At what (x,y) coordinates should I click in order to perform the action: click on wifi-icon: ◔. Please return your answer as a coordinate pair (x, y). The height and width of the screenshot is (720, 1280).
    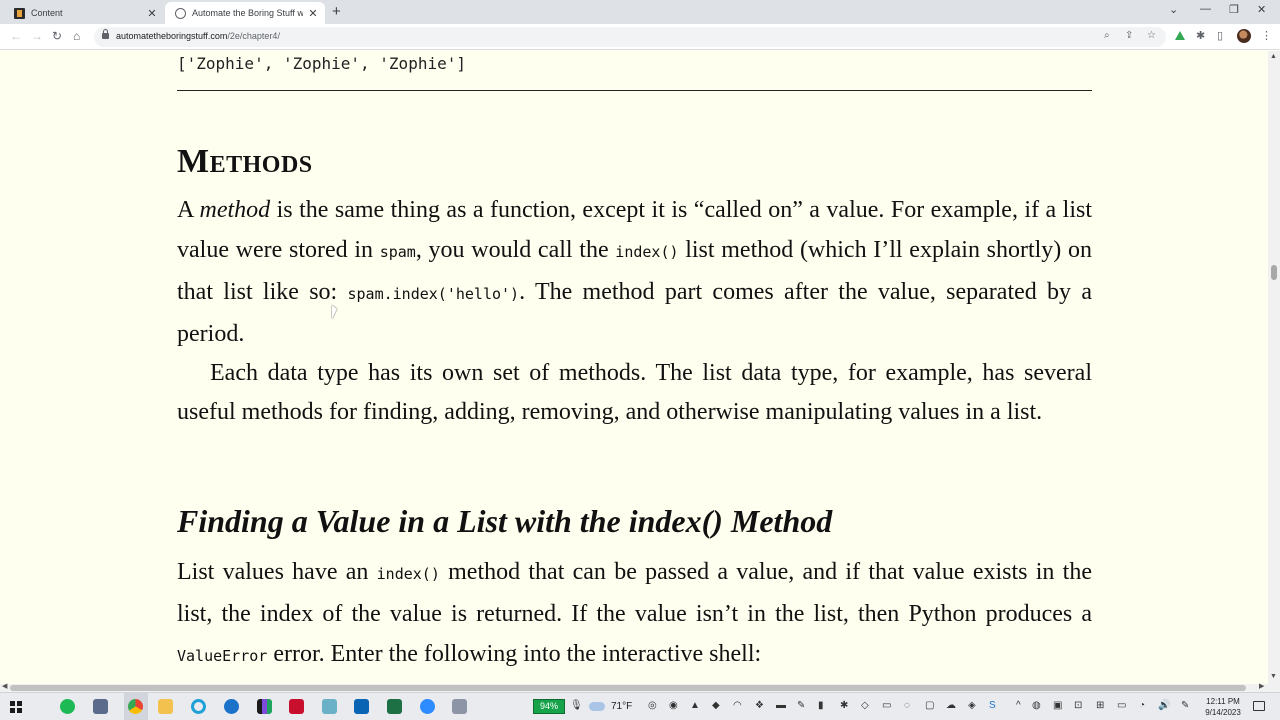
    Looking at the image, I should click on (1142, 705).